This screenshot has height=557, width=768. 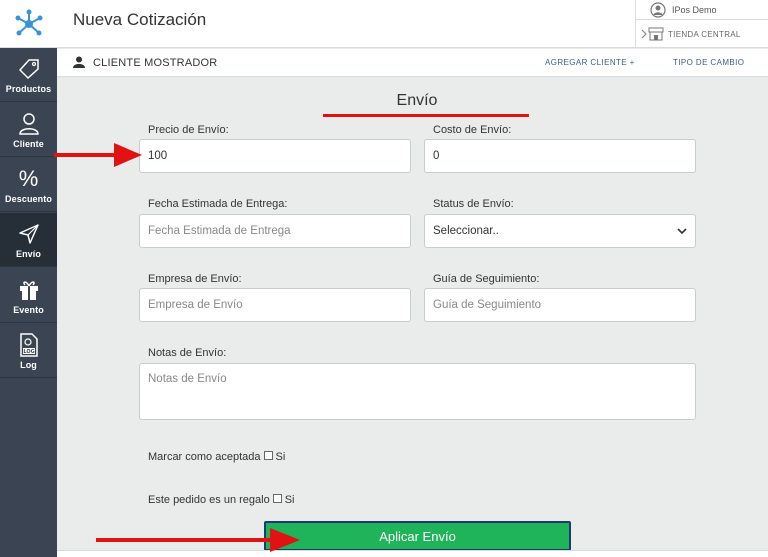 What do you see at coordinates (644, 34) in the screenshot?
I see `chevron-right-icon` at bounding box center [644, 34].